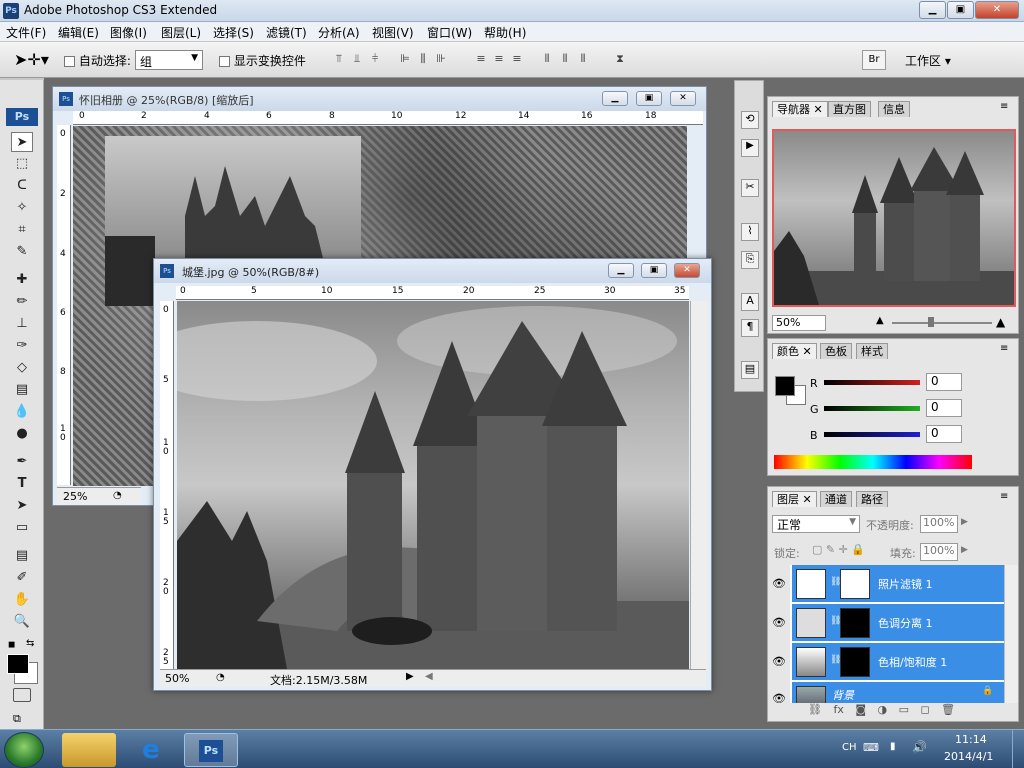 The width and height of the screenshot is (1024, 768). Describe the element at coordinates (547, 60) in the screenshot. I see `distribute-left-icon: ⦀` at that location.